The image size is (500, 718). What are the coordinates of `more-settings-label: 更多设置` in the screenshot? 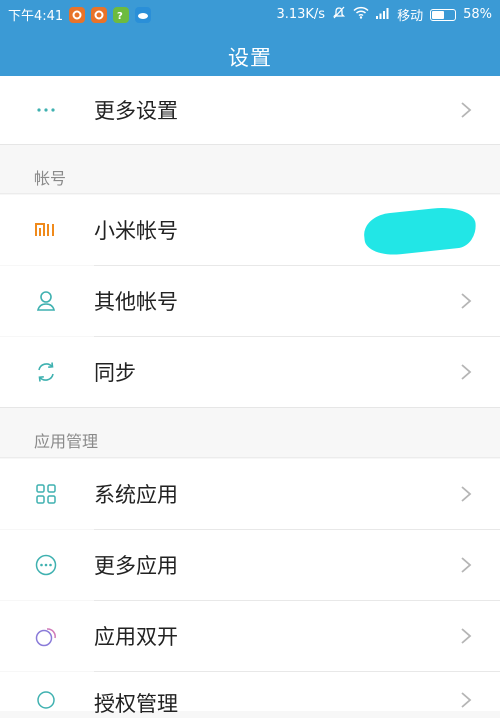 It's located at (136, 111).